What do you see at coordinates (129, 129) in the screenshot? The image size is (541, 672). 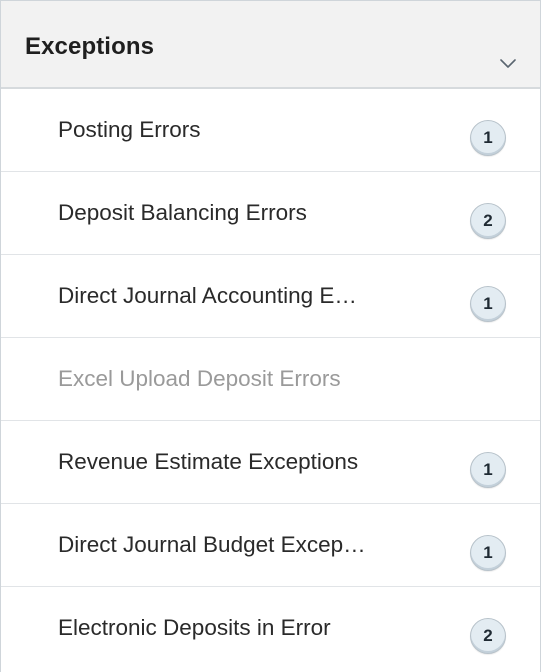 I see `list-item-label: Posting Errors` at bounding box center [129, 129].